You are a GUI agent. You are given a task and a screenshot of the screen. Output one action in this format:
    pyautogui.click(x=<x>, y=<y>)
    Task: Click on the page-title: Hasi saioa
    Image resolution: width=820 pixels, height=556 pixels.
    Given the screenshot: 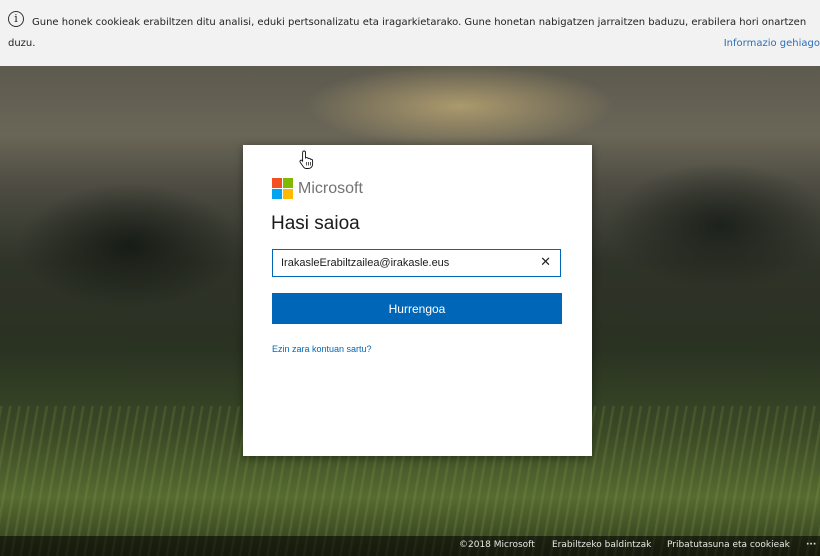 What is the action you would take?
    pyautogui.click(x=315, y=223)
    